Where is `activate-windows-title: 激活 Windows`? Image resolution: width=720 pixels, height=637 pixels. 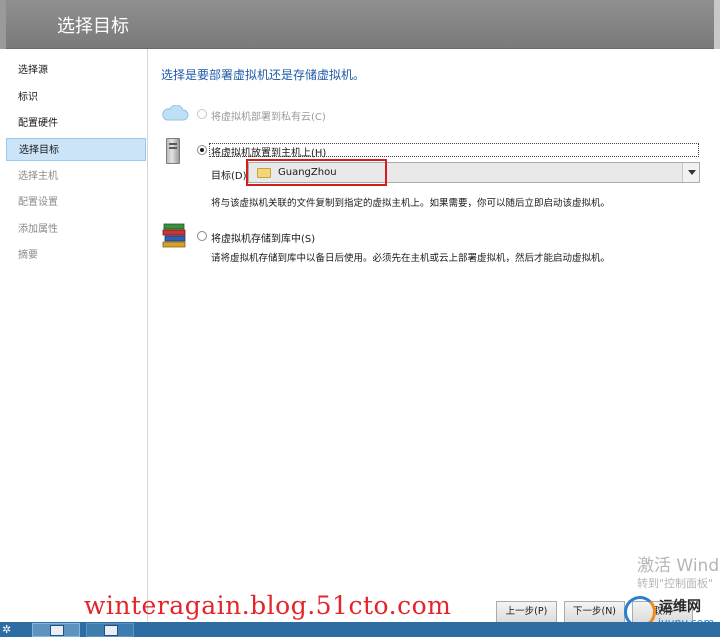
activate-windows-title: 激活 Windows is located at coordinates (678, 566).